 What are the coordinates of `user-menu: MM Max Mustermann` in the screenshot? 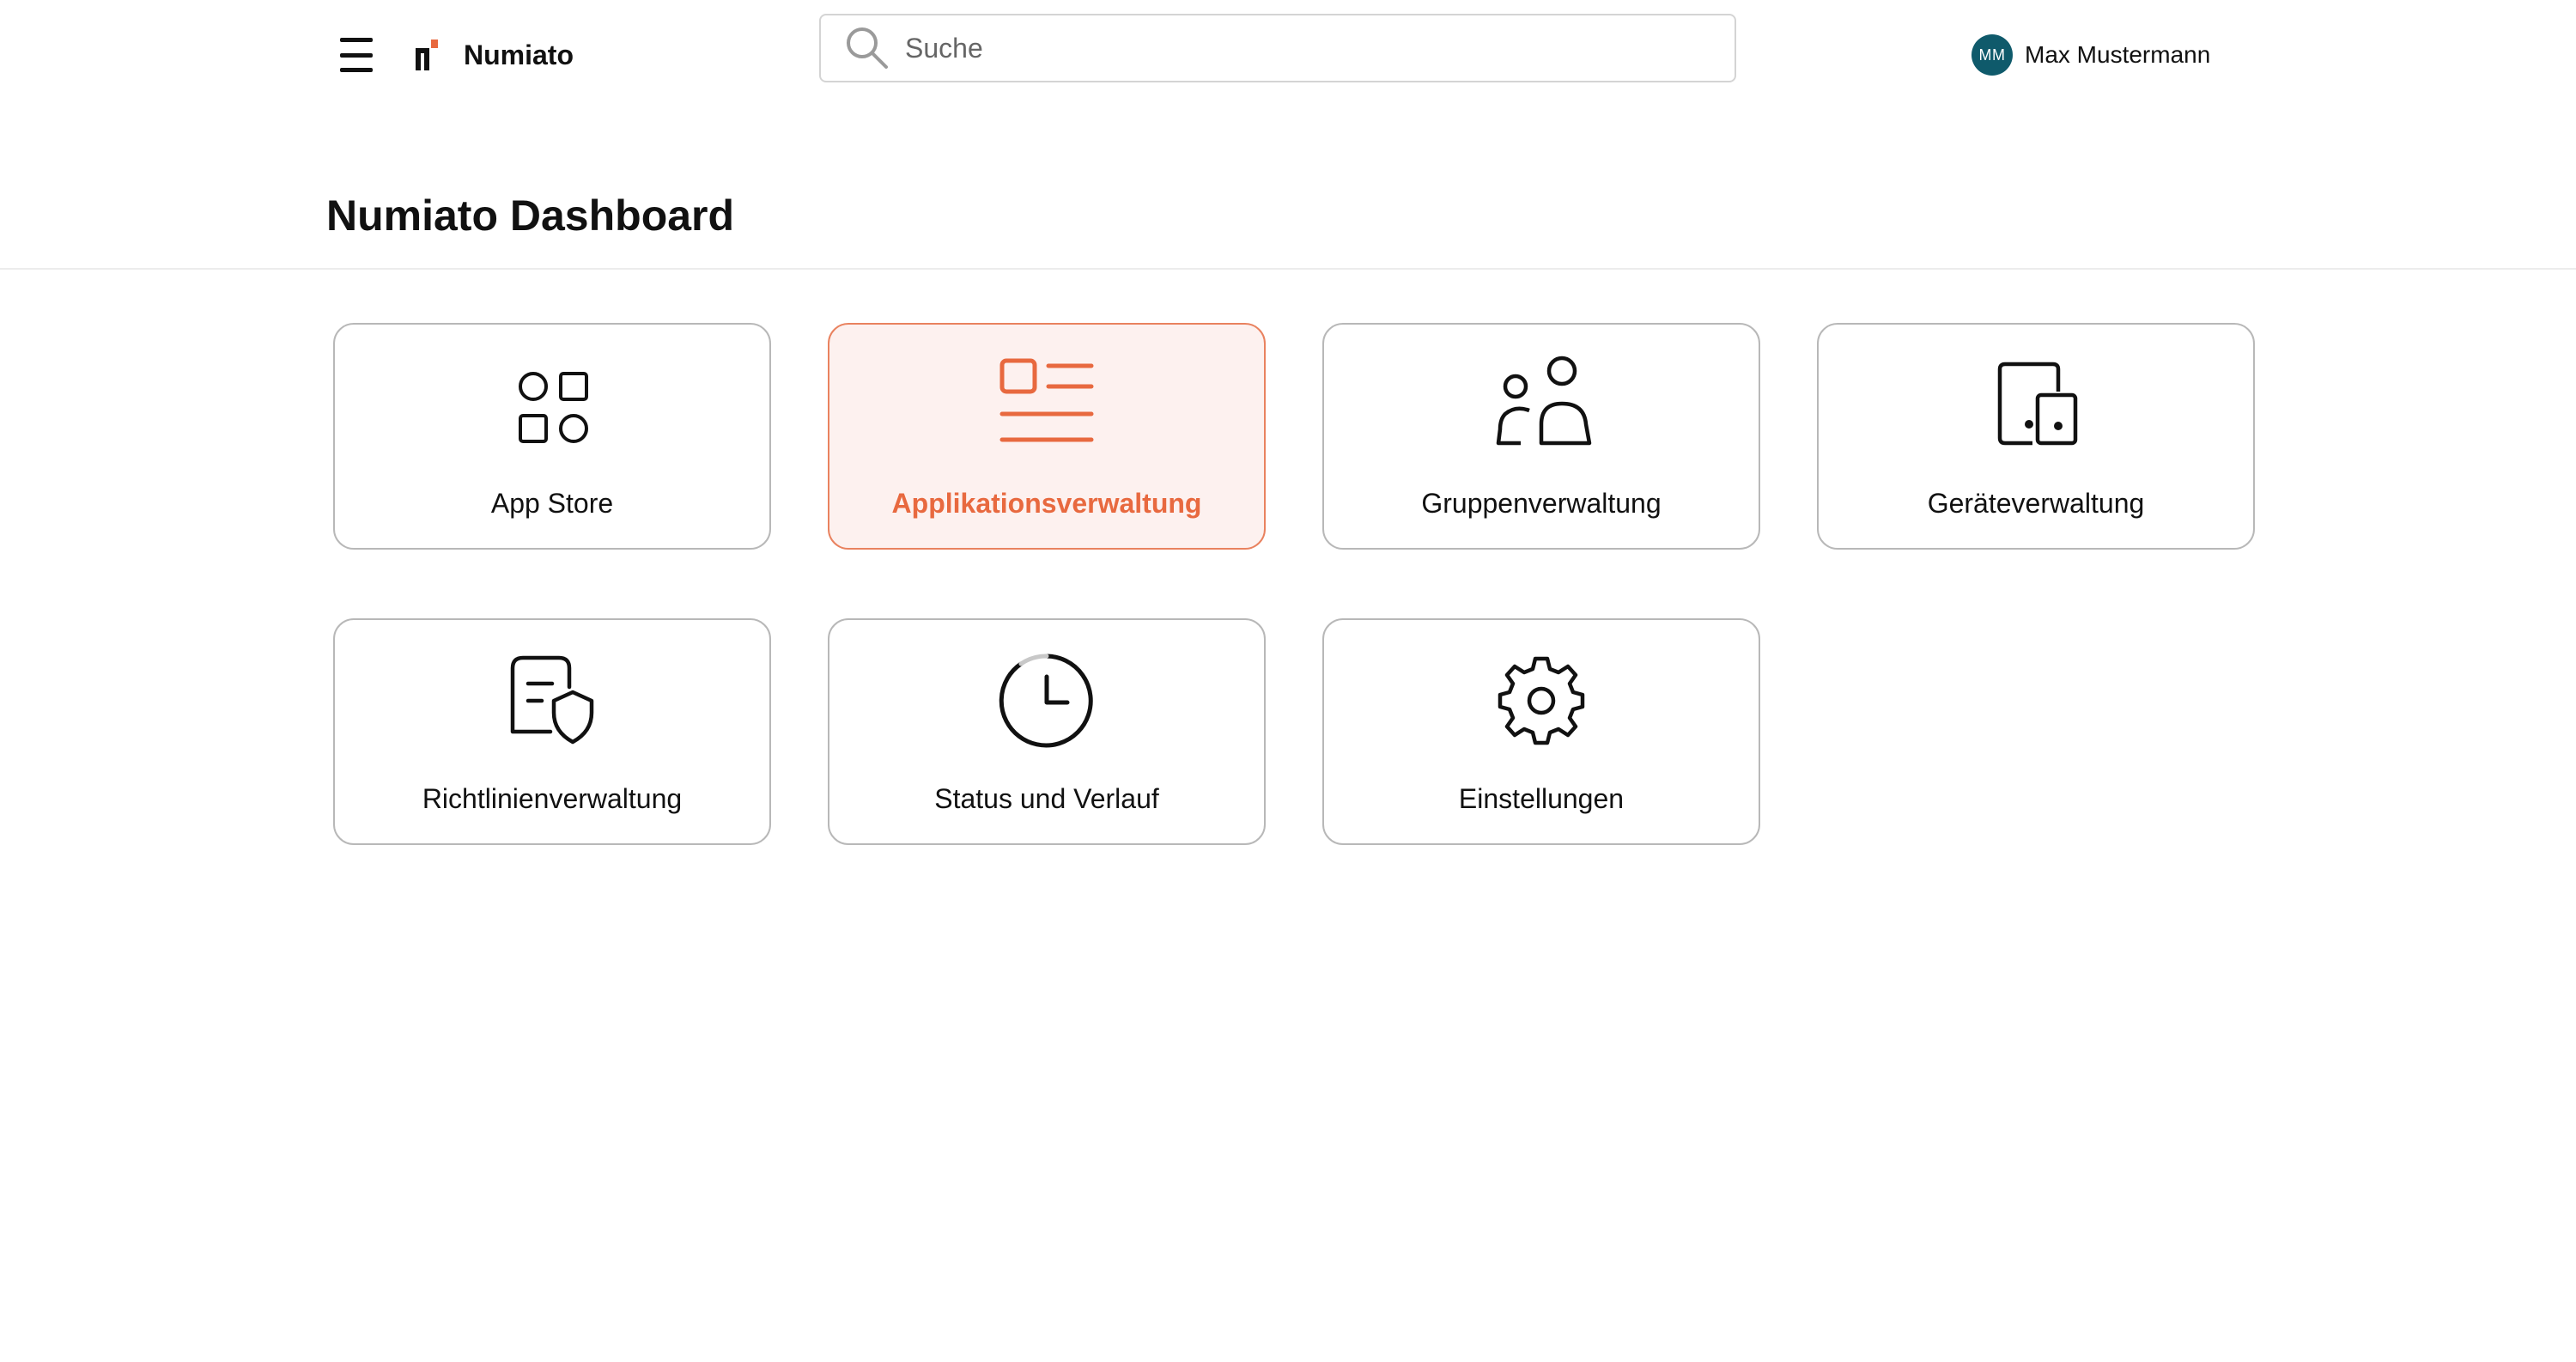 It's located at (2090, 55).